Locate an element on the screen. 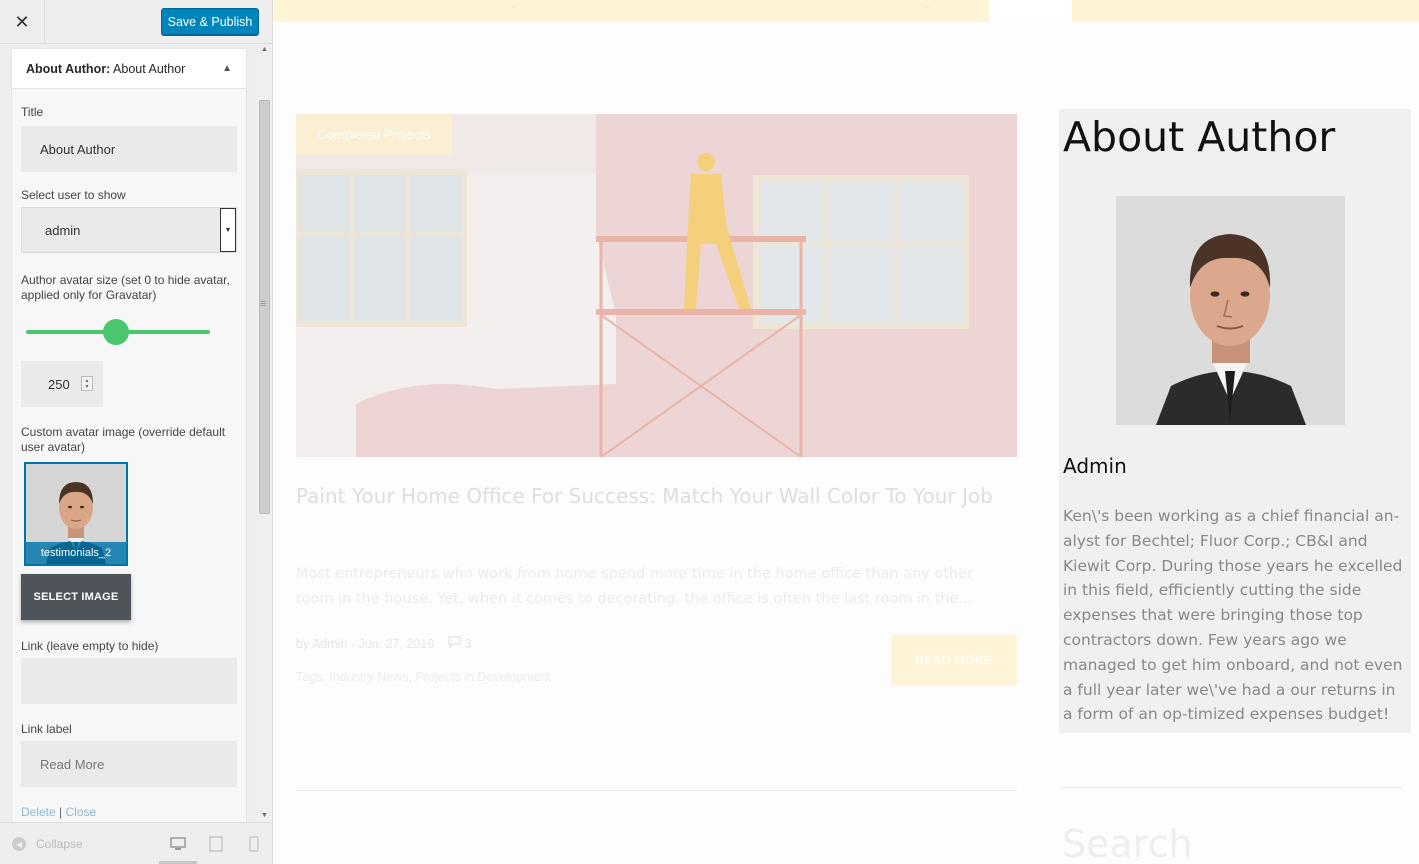 The width and height of the screenshot is (1419, 864). link-label: Link (leave empty to hide) is located at coordinates (90, 646).